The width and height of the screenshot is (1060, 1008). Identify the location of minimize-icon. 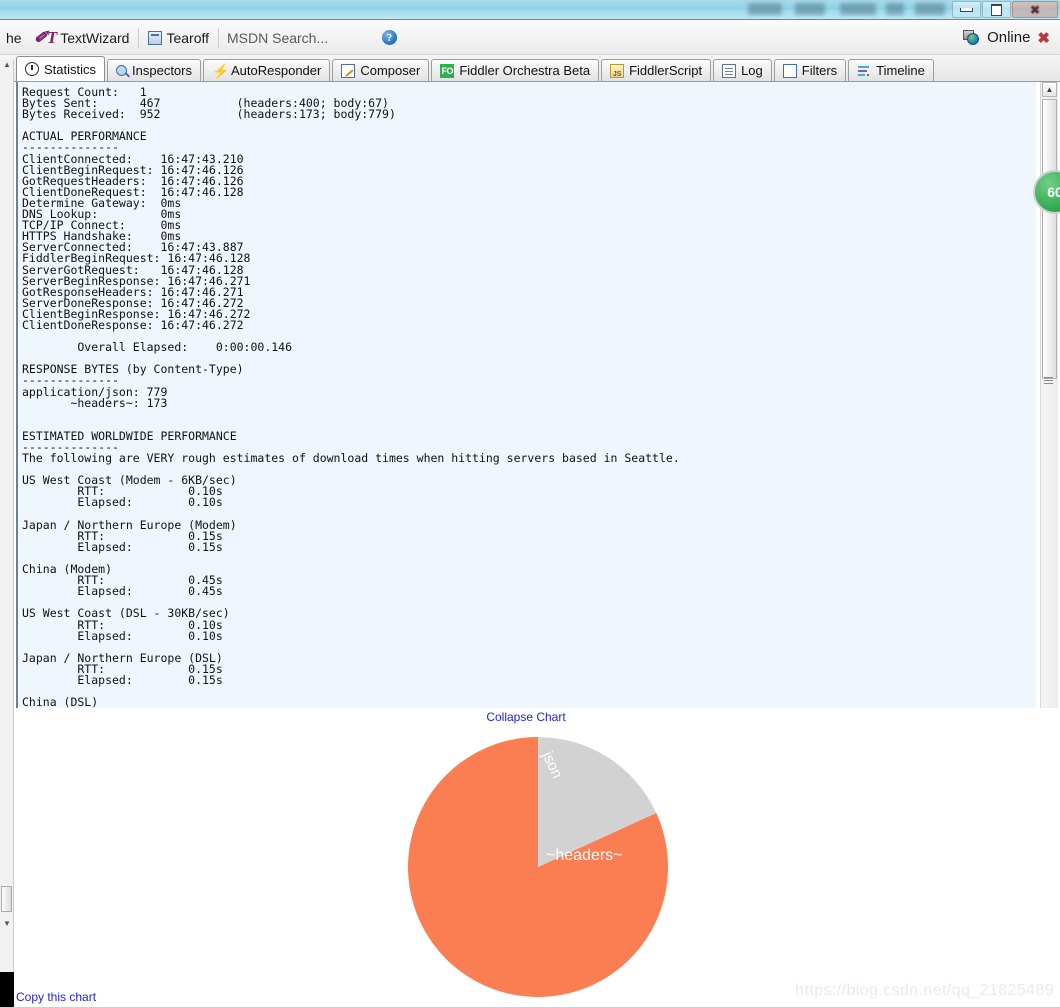
(966, 9).